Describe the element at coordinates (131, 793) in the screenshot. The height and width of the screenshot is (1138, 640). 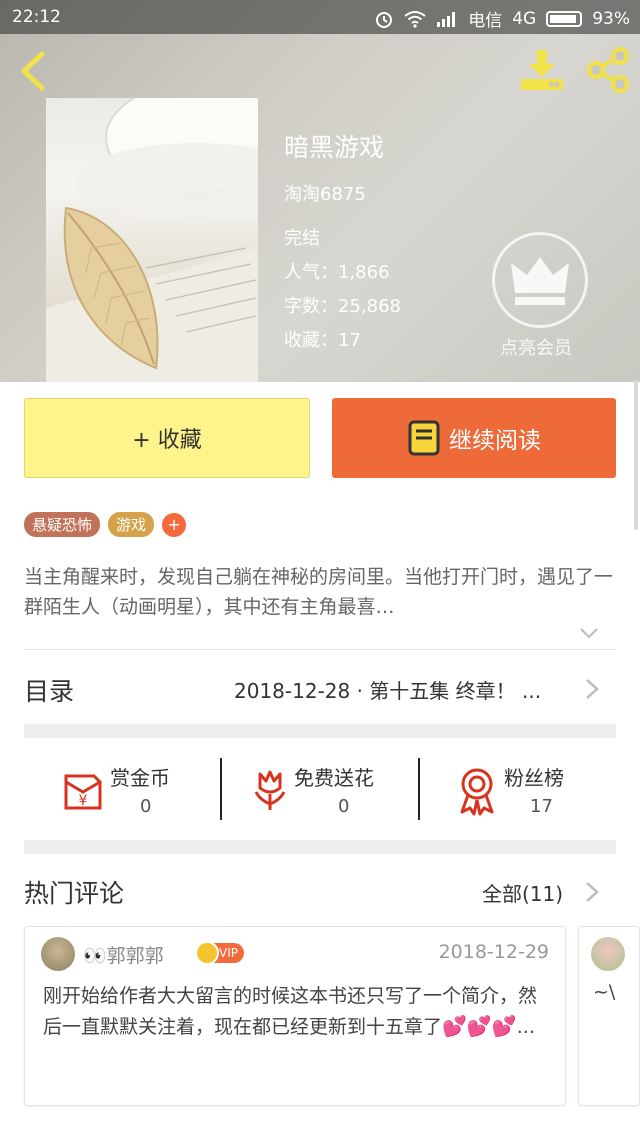
I see `reward-coins-stat: ¥ 赏金币 0` at that location.